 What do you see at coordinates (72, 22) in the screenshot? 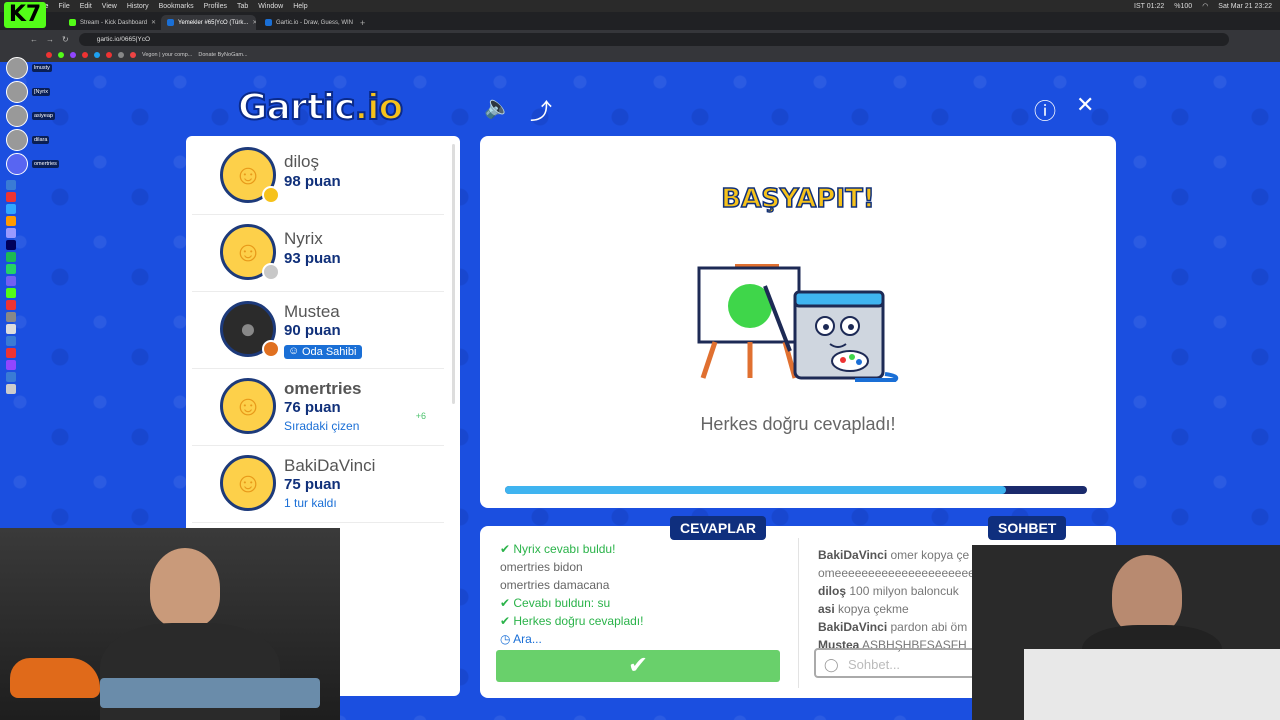
I see `kick-favicon-icon` at bounding box center [72, 22].